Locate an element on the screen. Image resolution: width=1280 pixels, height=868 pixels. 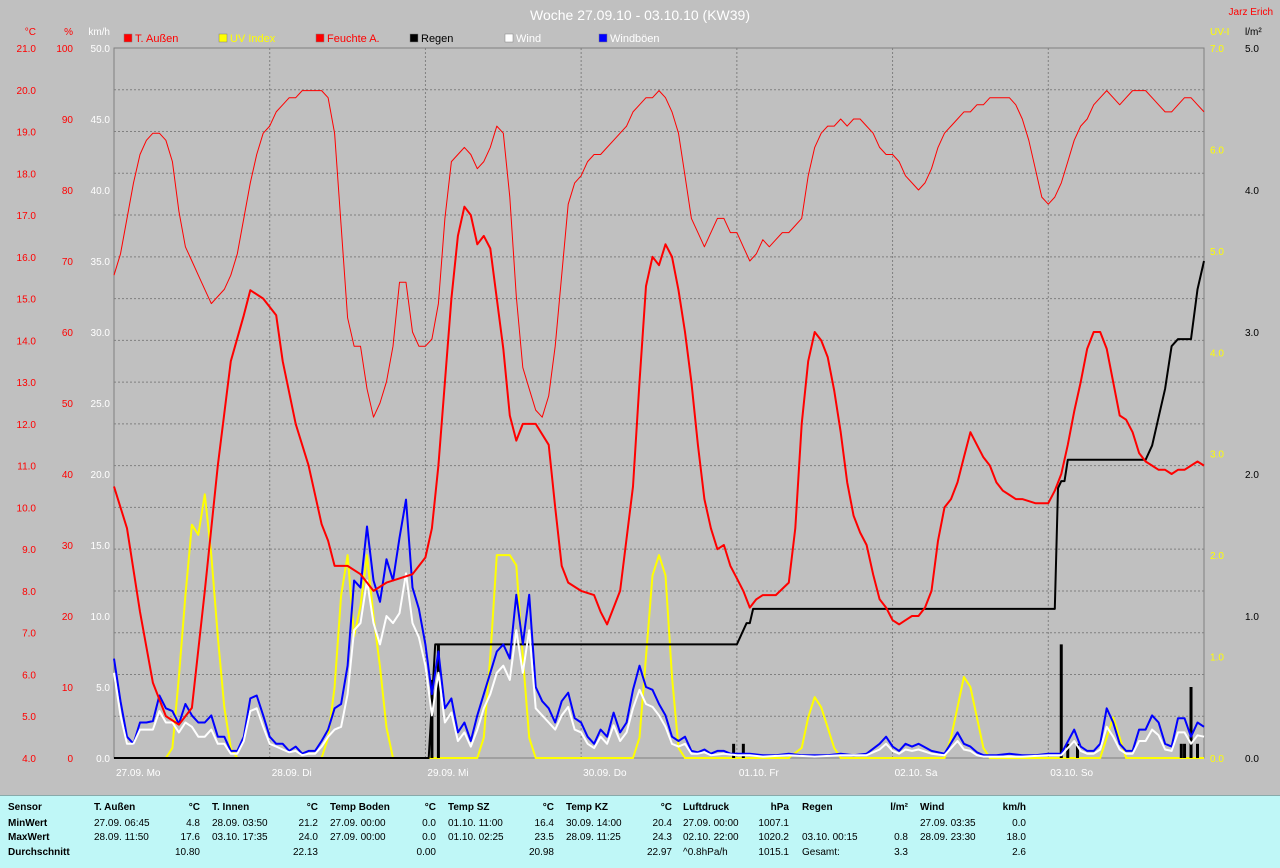
stats-cell-value: 23.5 is located at coordinates (544, 837).